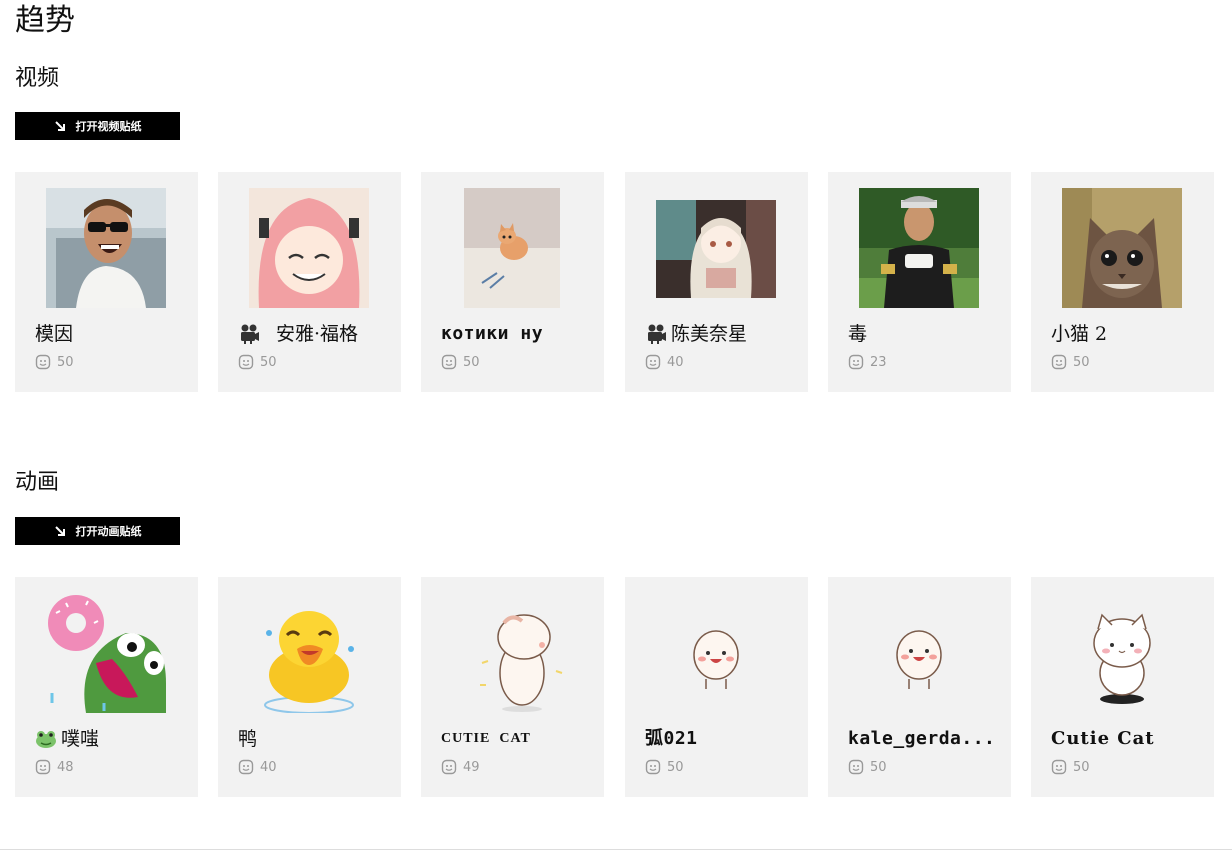 The height and width of the screenshot is (851, 1232). I want to click on section-title-video: 视频, so click(37, 78).